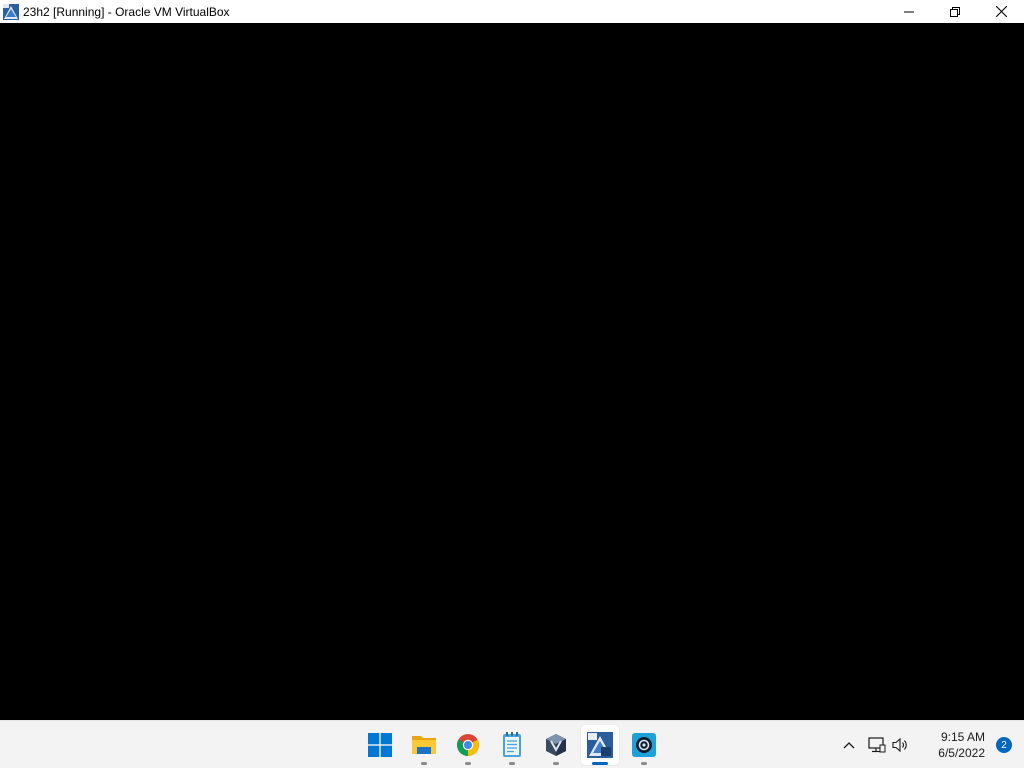 Image resolution: width=1024 pixels, height=768 pixels. I want to click on restore-button, so click(955, 11).